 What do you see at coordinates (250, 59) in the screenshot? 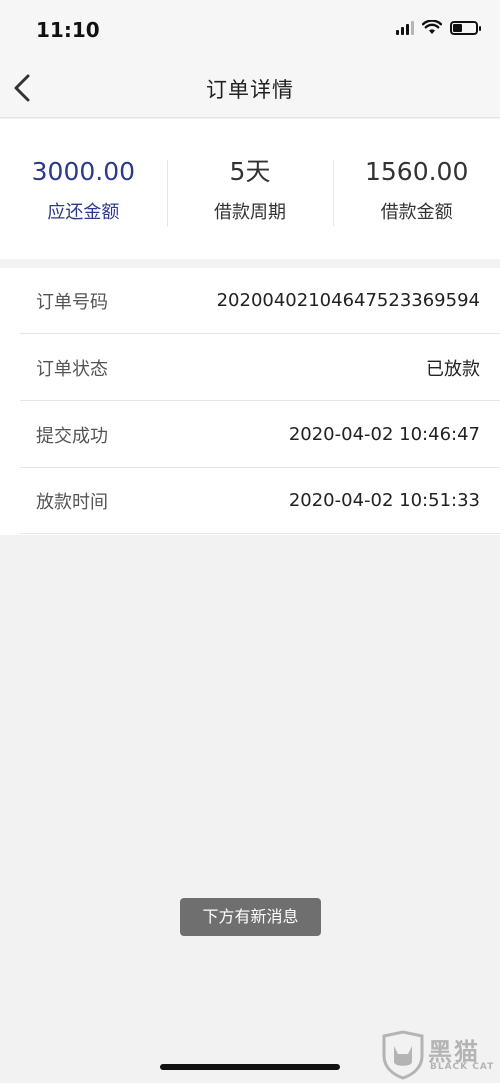
I see `top-header: 11:10 订单详情` at bounding box center [250, 59].